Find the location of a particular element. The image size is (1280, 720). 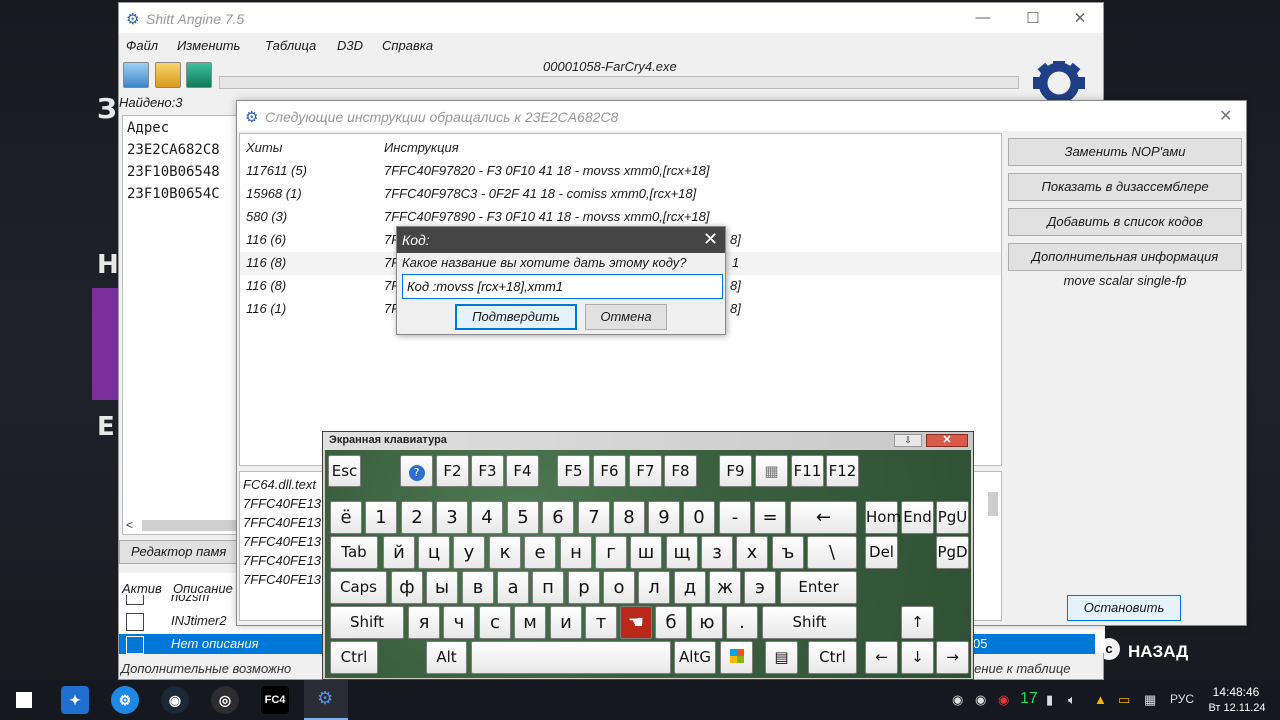

record-tray-icon: ◉ is located at coordinates (1003, 700).